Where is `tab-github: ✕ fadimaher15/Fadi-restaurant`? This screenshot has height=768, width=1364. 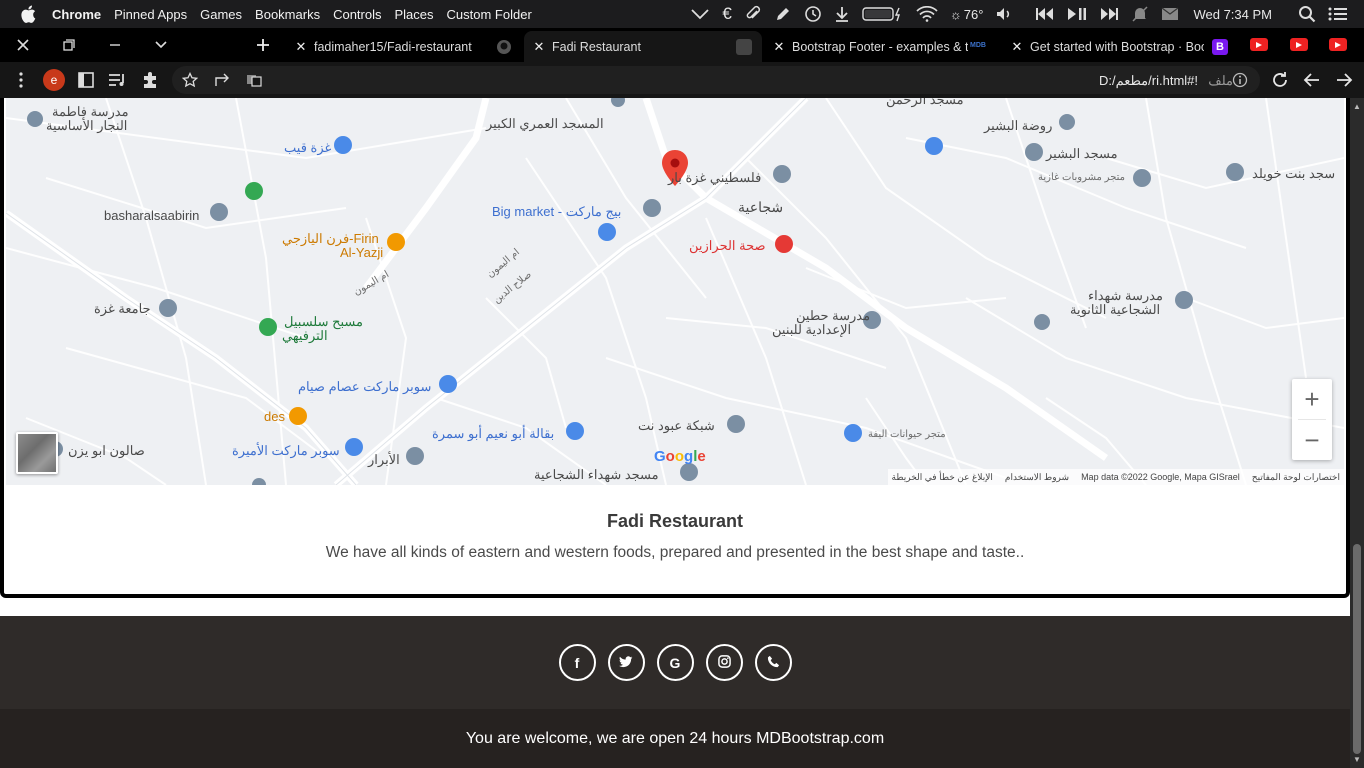
tab-github: ✕ fadimaher15/Fadi-restaurant is located at coordinates (404, 46).